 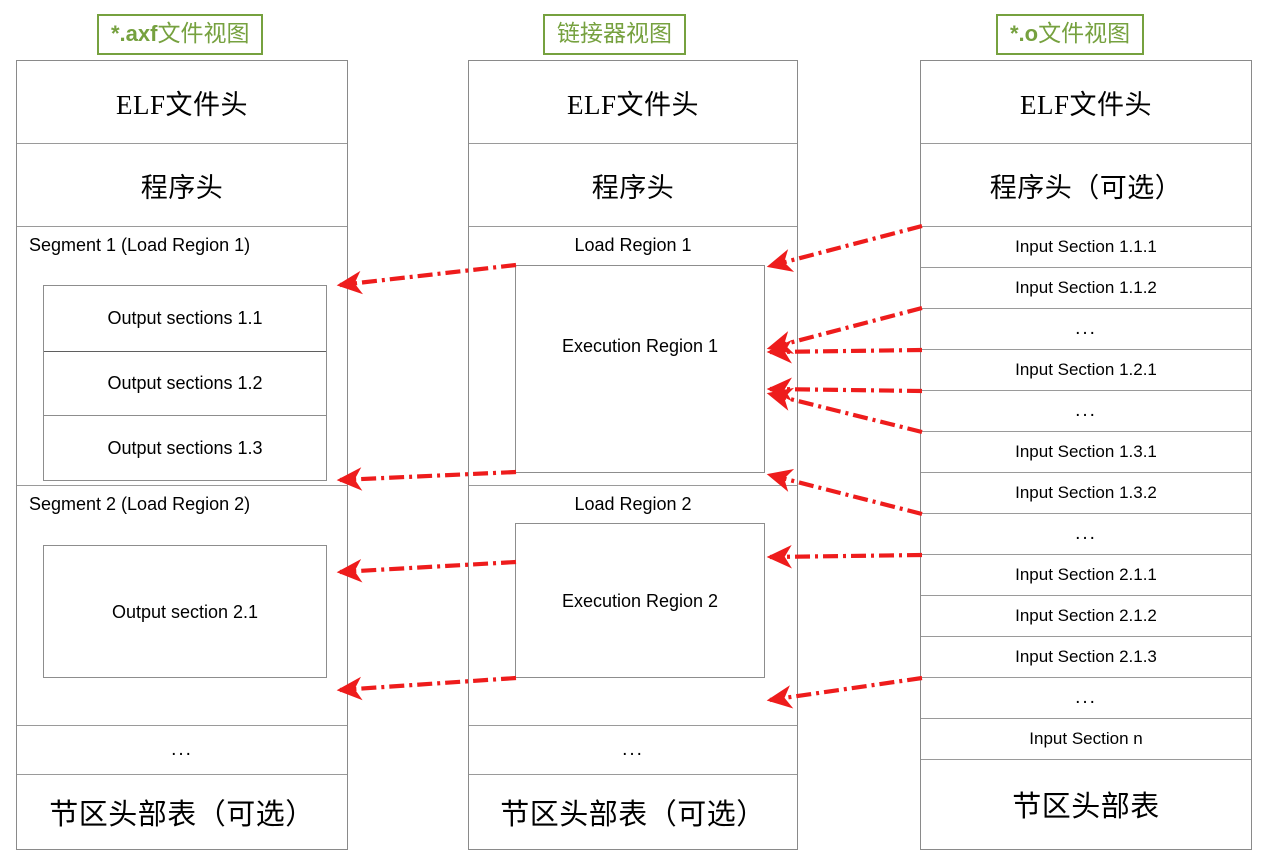 I want to click on obj-elf-header-label: ELF文件头, so click(x=1085, y=104).